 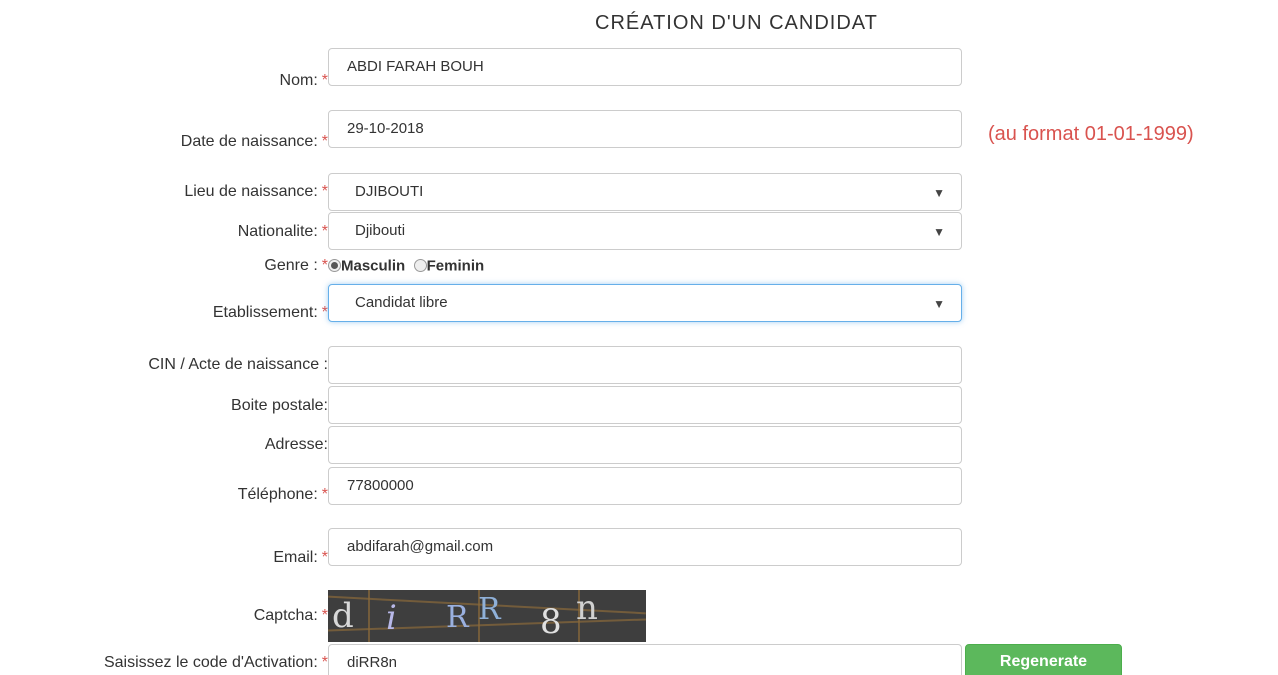 What do you see at coordinates (373, 266) in the screenshot?
I see `masculin-label: Masculin` at bounding box center [373, 266].